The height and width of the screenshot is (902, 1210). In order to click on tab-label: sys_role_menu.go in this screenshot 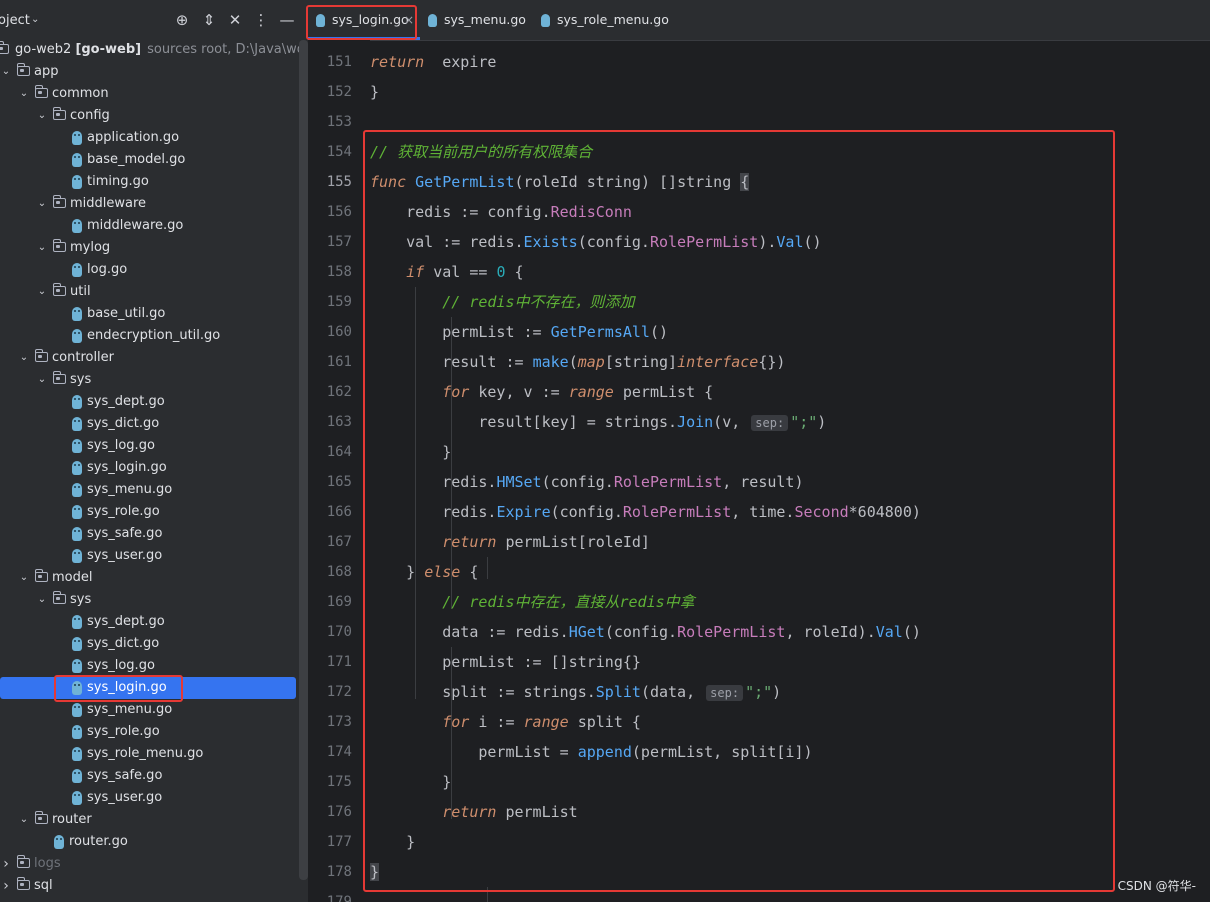, I will do `click(613, 19)`.